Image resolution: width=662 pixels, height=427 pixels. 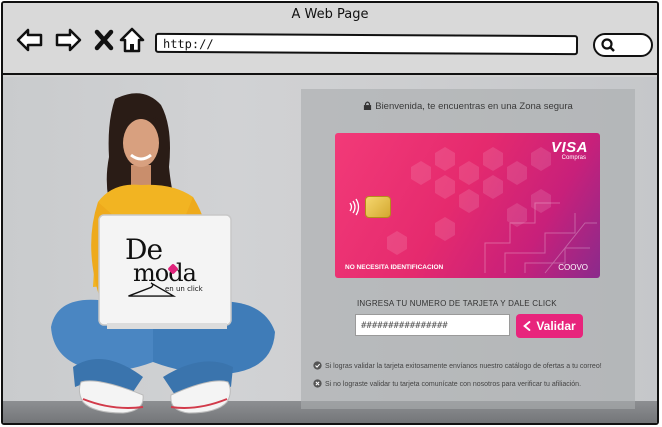 I want to click on forward-arrow-icon, so click(x=68, y=40).